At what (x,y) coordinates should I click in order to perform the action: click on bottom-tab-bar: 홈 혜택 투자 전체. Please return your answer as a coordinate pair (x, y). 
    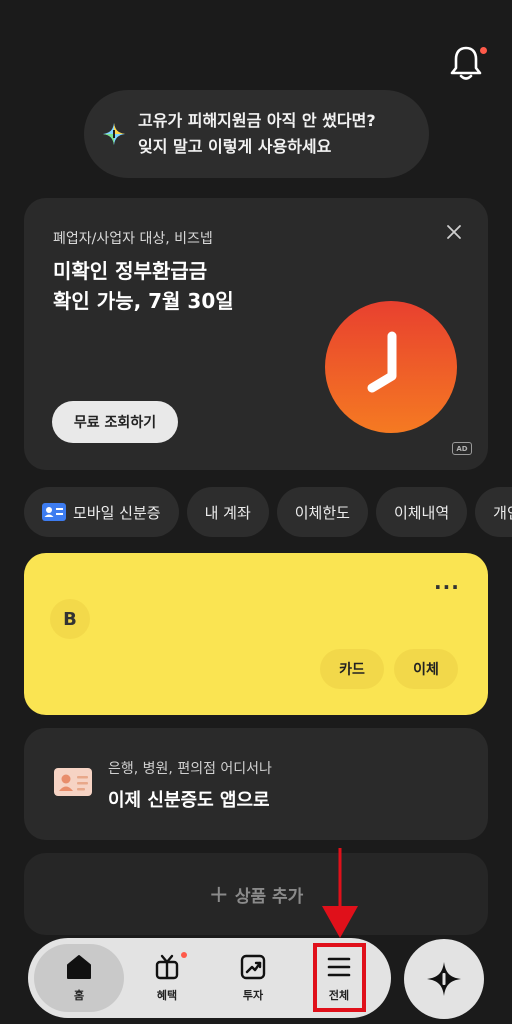
    Looking at the image, I should click on (209, 978).